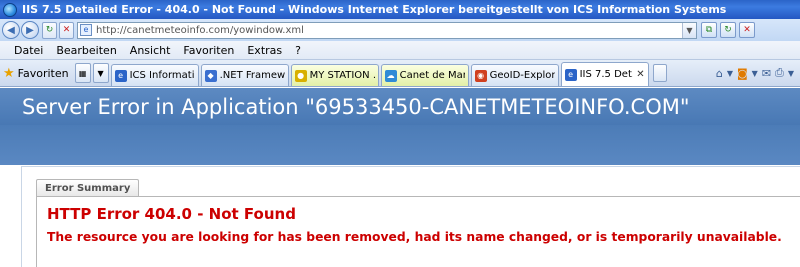 This screenshot has width=800, height=267. Describe the element at coordinates (30, 30) in the screenshot. I see `forward-button: ▶` at that location.